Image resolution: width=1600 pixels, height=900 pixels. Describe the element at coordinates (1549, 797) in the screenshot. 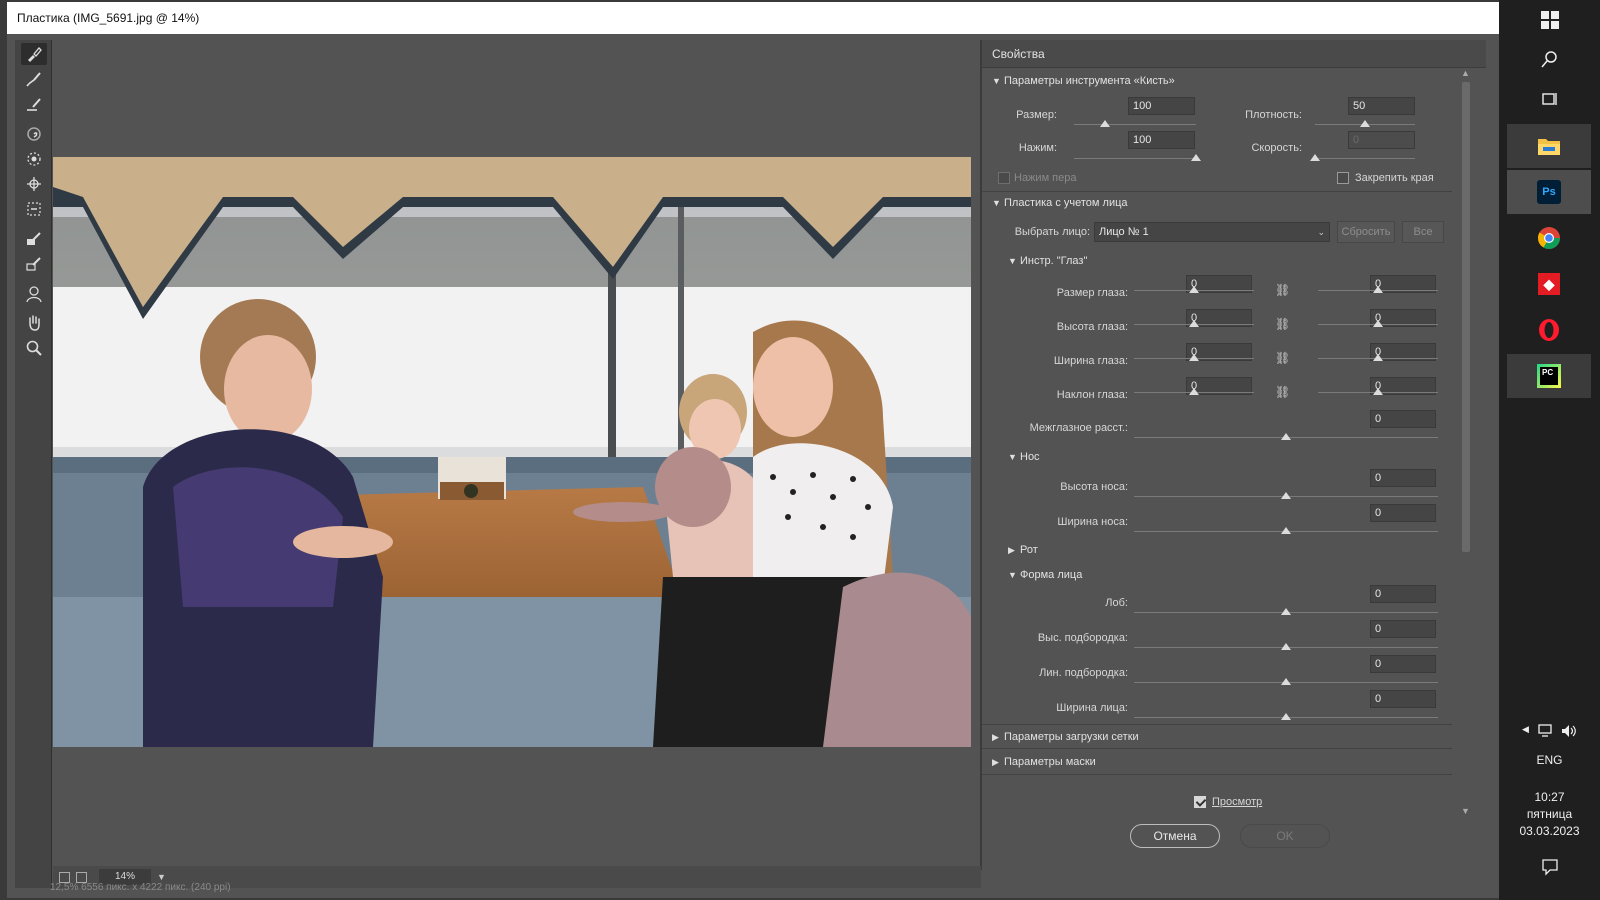

I see `clock-time: 10:27` at that location.